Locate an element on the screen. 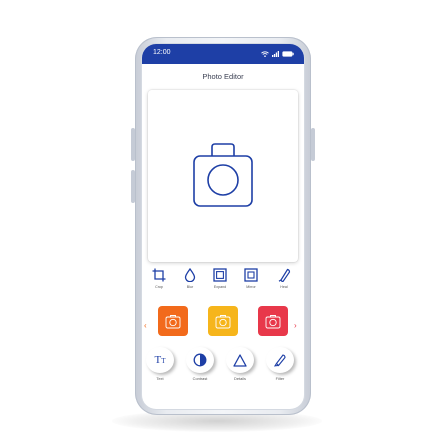  photo-canvas is located at coordinates (223, 176).